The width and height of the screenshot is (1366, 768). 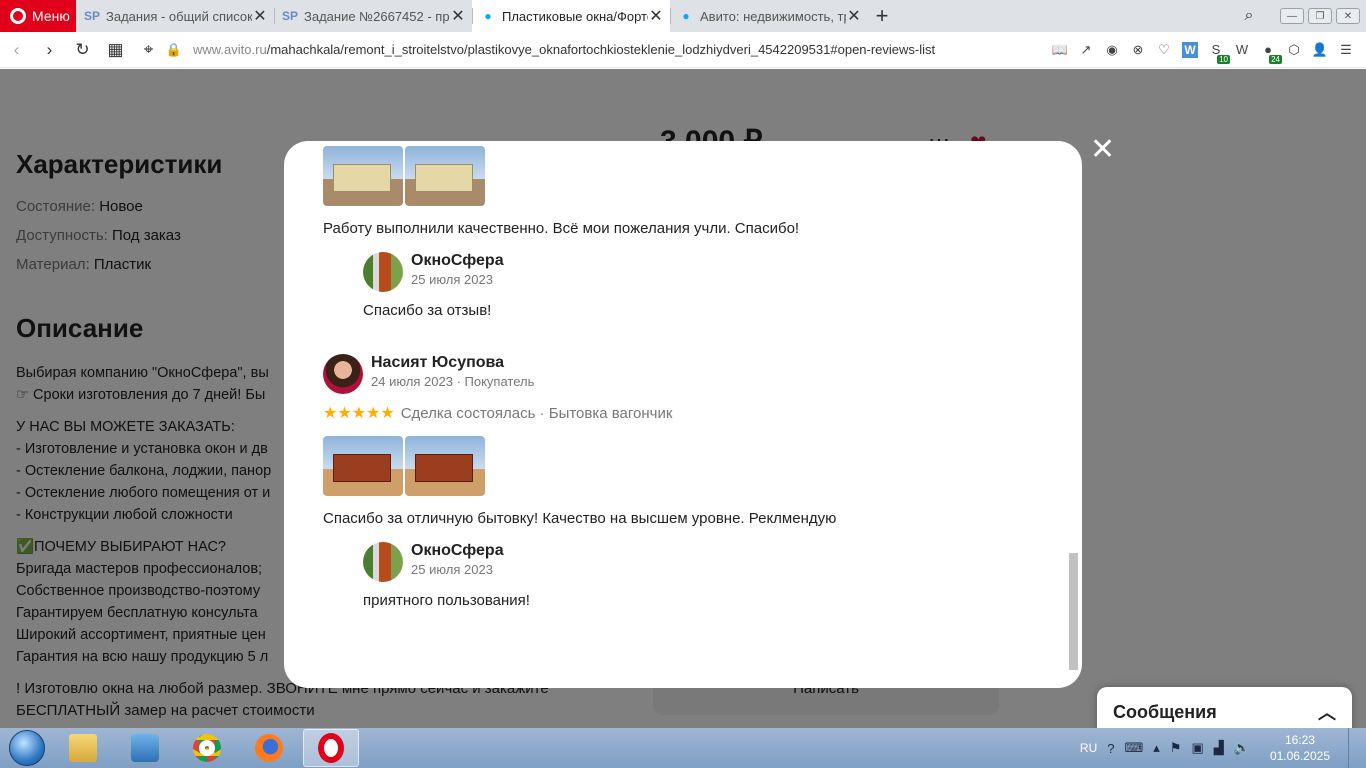 What do you see at coordinates (1190, 49) in the screenshot?
I see `w-extension-icon: W` at bounding box center [1190, 49].